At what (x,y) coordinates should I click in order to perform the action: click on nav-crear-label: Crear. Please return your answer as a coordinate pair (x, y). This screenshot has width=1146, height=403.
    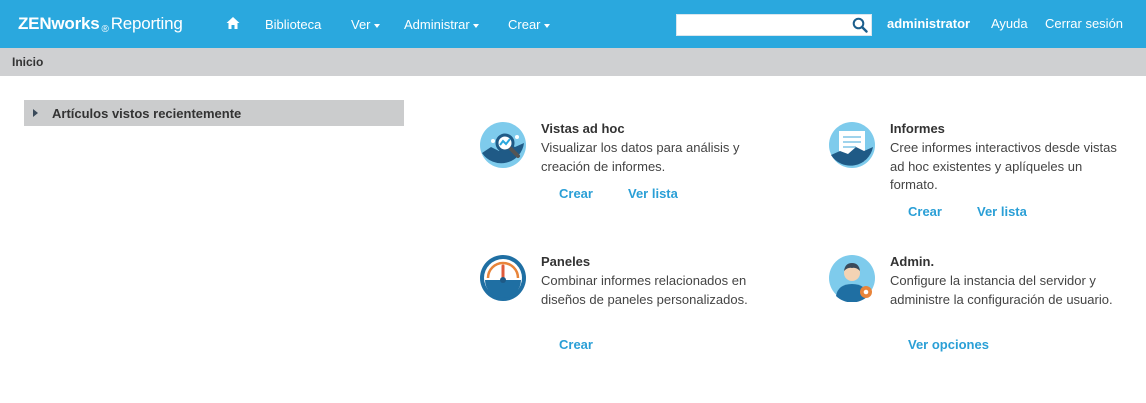
    Looking at the image, I should click on (524, 24).